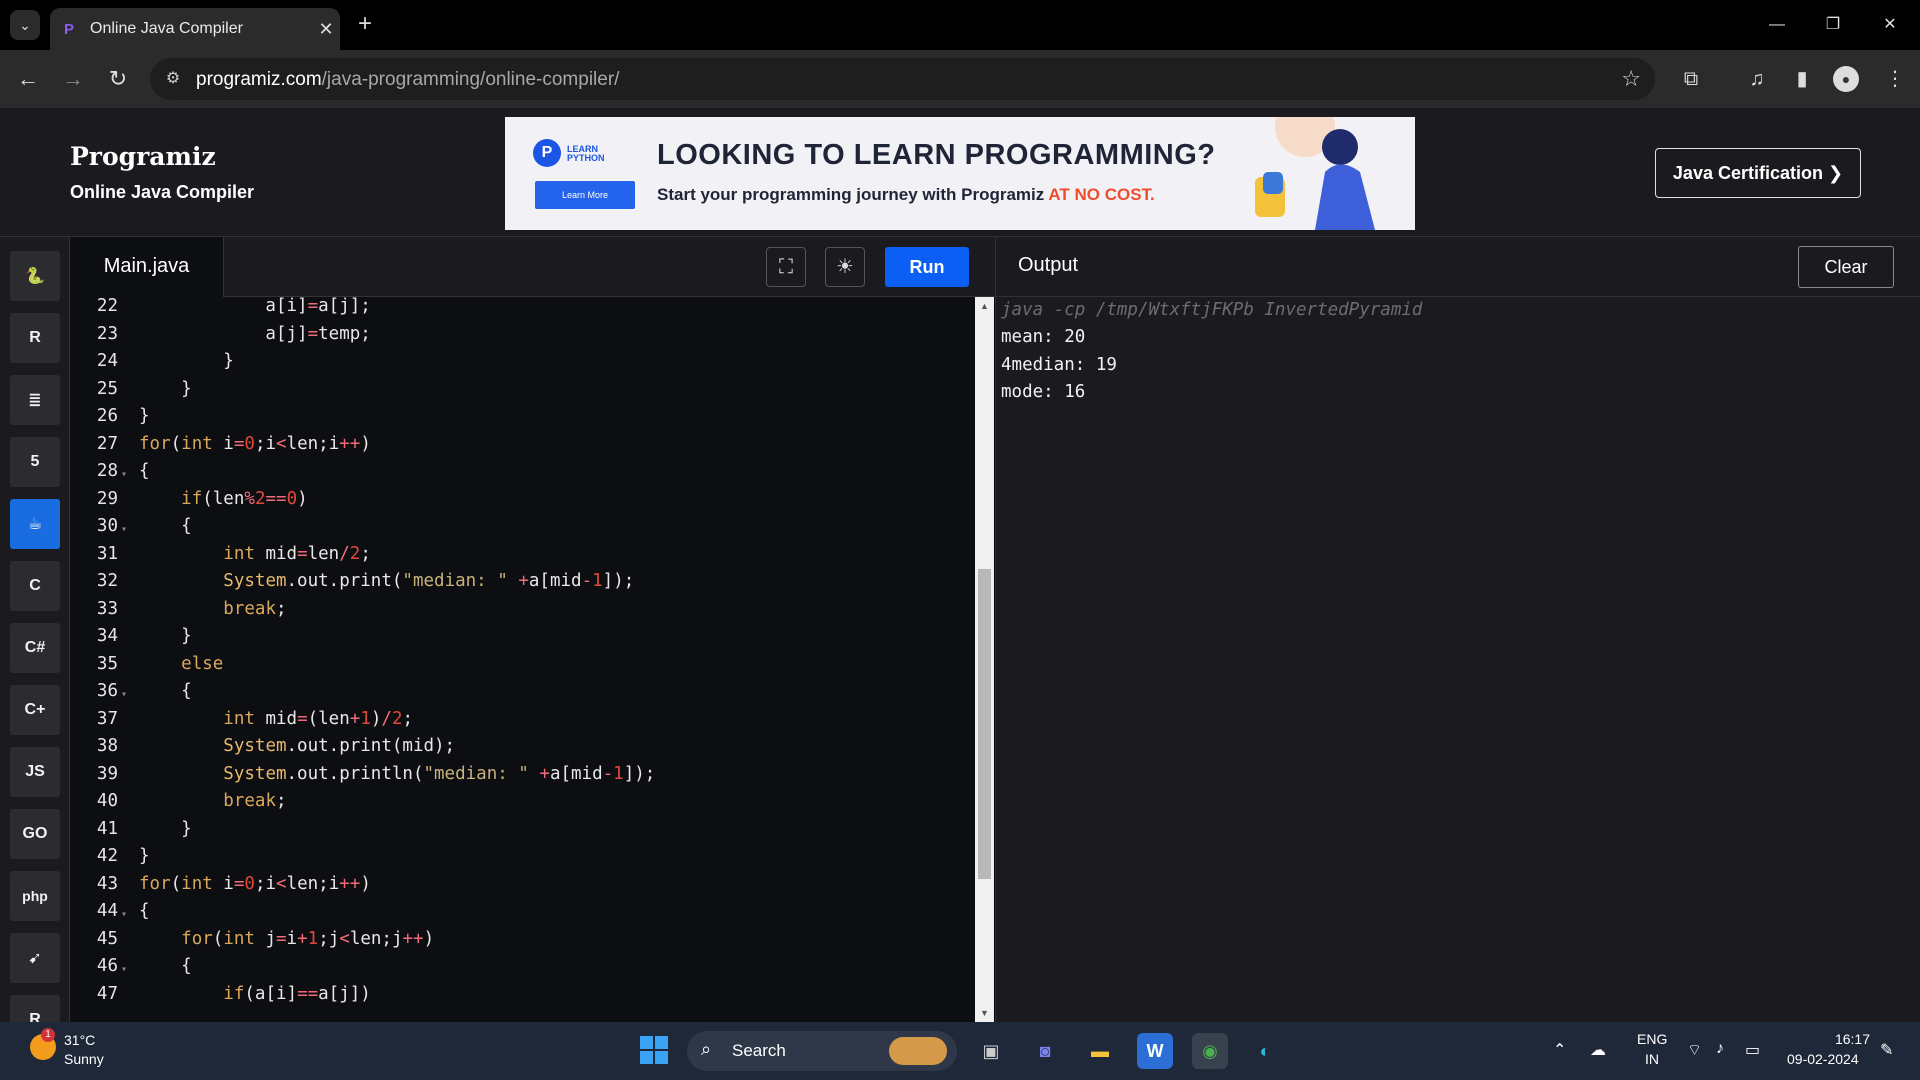 This screenshot has width=1920, height=1080. Describe the element at coordinates (118, 79) in the screenshot. I see `reload-button: ↻` at that location.